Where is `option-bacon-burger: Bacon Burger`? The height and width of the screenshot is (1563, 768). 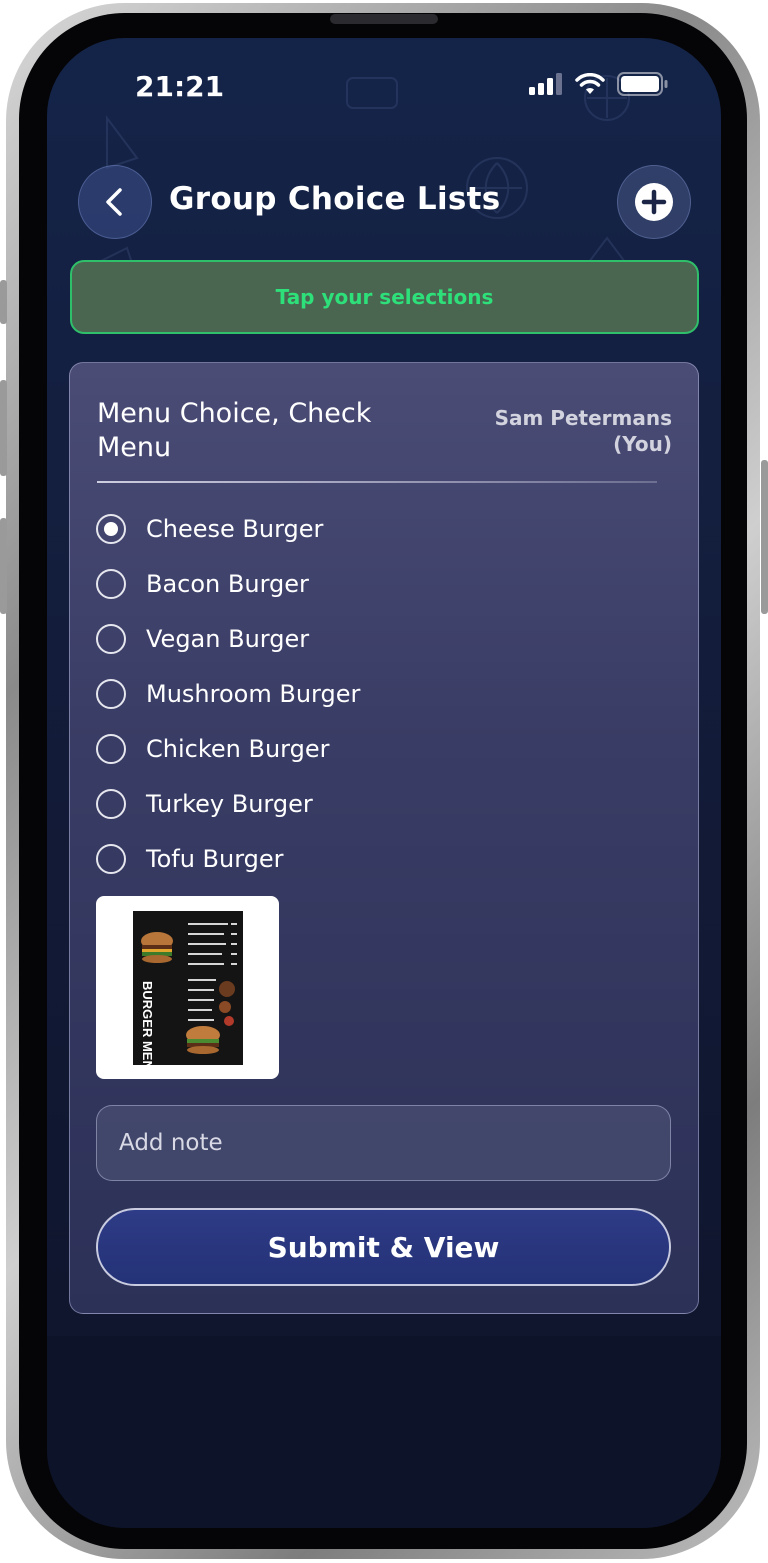
option-bacon-burger: Bacon Burger is located at coordinates (228, 583).